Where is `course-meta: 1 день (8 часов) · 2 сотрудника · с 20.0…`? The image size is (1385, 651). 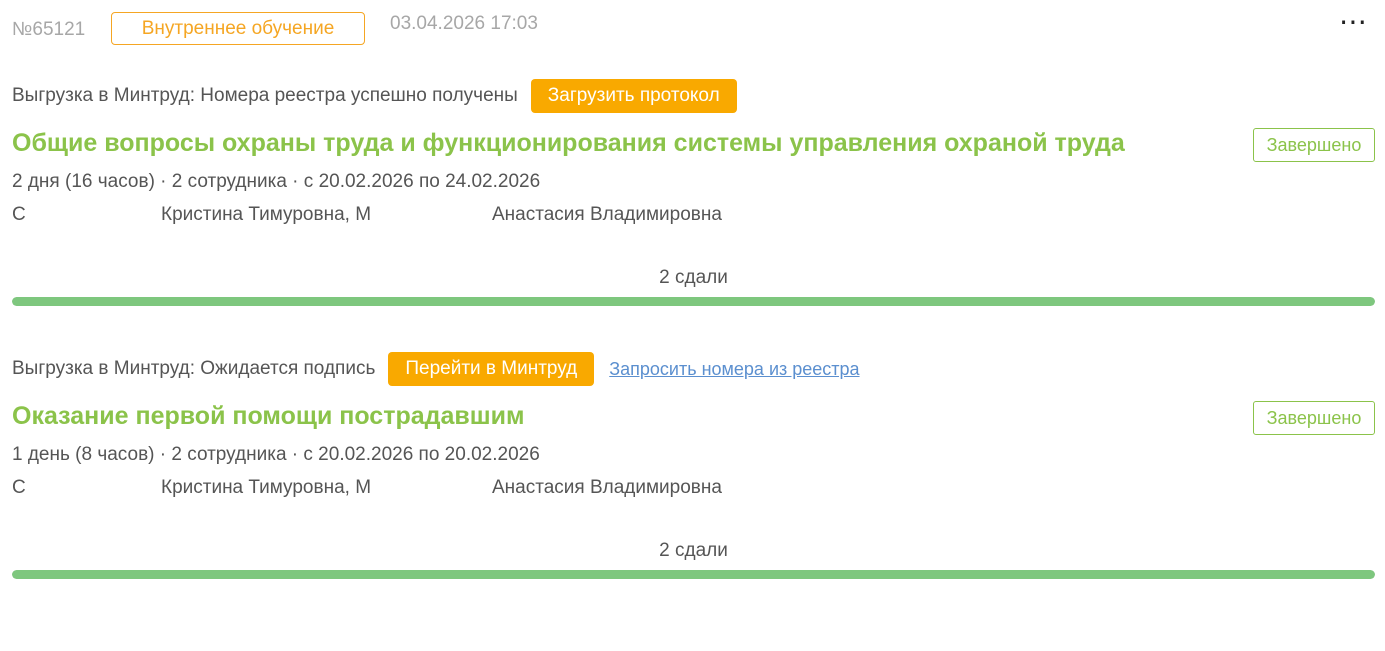 course-meta: 1 день (8 часов) · 2 сотрудника · с 20.0… is located at coordinates (276, 454).